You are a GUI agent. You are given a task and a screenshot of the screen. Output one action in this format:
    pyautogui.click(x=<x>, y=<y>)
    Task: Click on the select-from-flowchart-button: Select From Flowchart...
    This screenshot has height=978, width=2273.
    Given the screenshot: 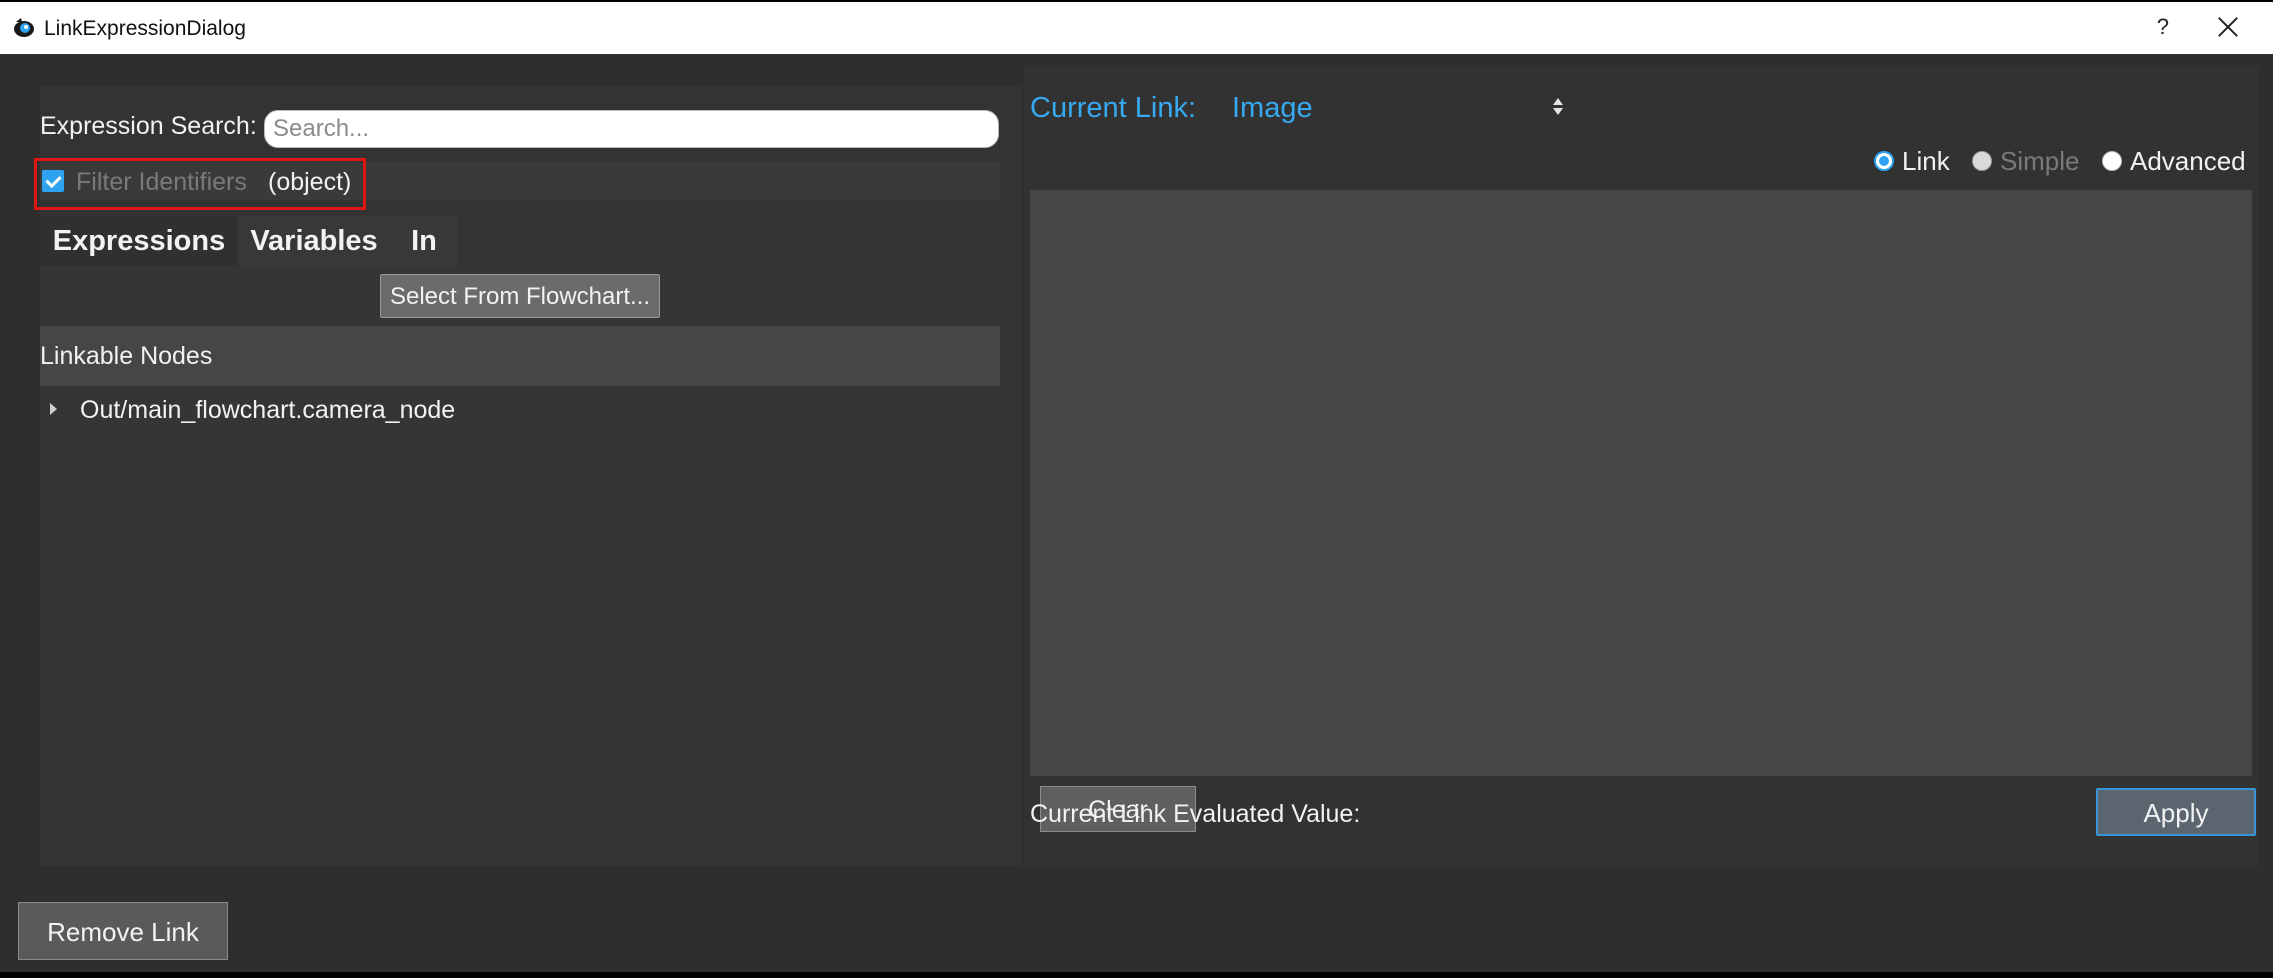 What is the action you would take?
    pyautogui.click(x=520, y=296)
    